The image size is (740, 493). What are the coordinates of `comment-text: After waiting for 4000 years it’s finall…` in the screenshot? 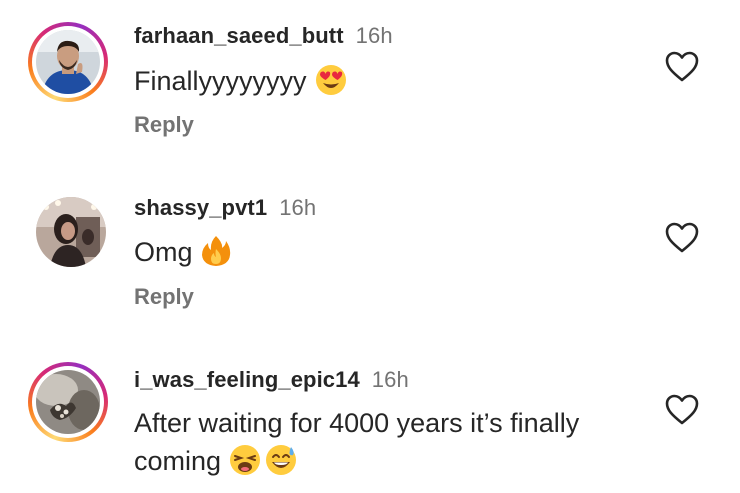 It's located at (394, 445).